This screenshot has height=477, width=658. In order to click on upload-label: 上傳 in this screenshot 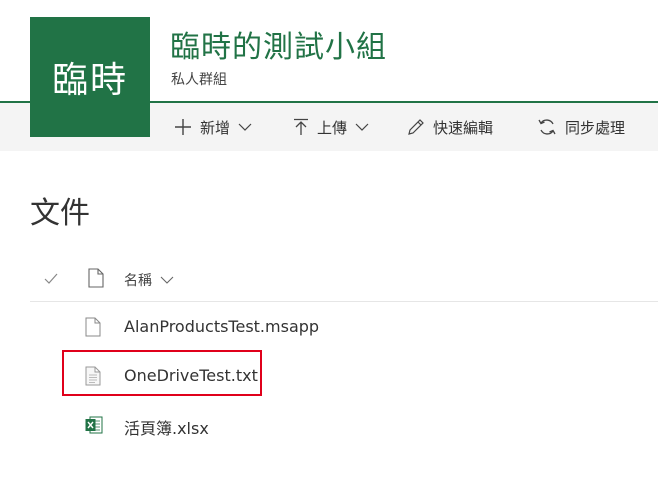, I will do `click(332, 127)`.